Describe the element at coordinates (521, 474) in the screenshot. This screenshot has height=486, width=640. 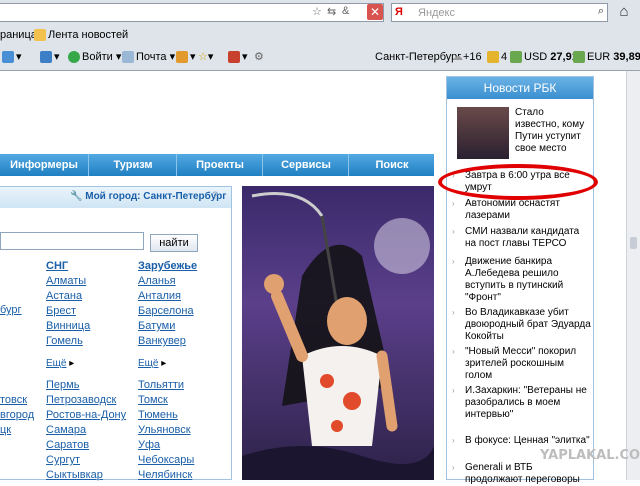
I see `news-item: › Generali и ВТБ продолжают переговоры` at that location.